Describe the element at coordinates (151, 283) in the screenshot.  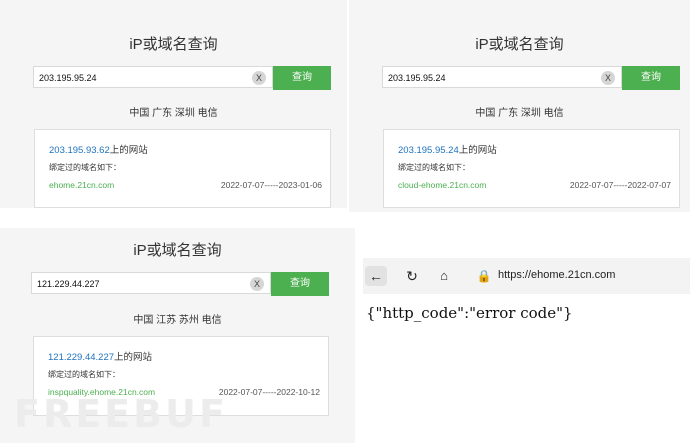
I see `search-input: 121.229.44.227` at that location.